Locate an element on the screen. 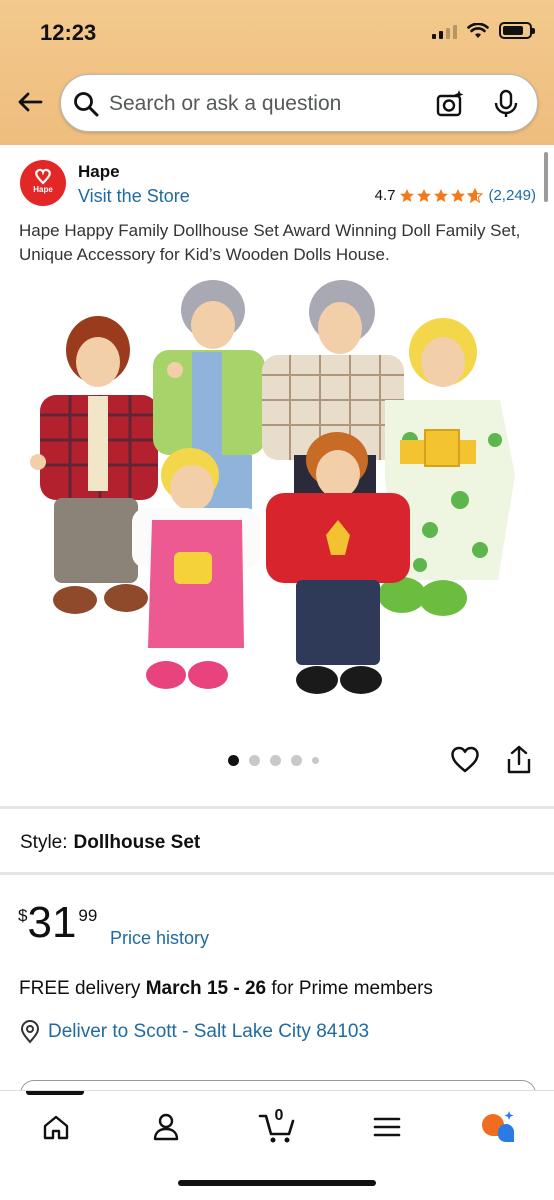 The image size is (554, 1200). price-fraction: 99 is located at coordinates (88, 915).